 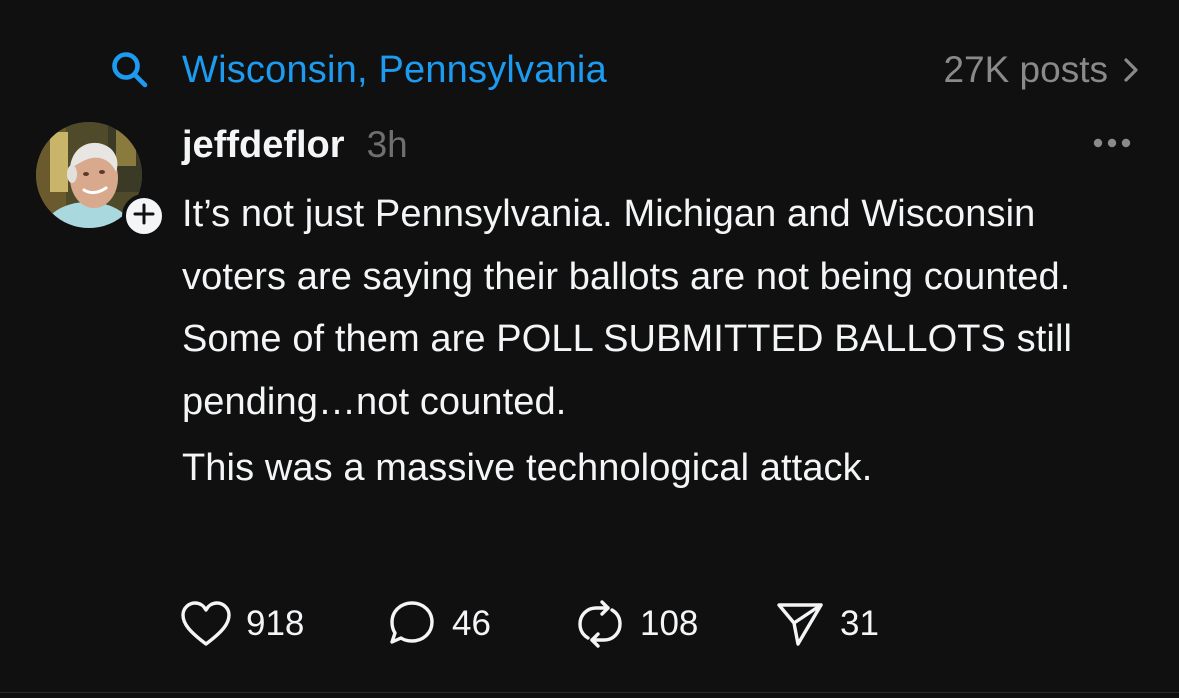 I want to click on like-count: 918, so click(x=275, y=623).